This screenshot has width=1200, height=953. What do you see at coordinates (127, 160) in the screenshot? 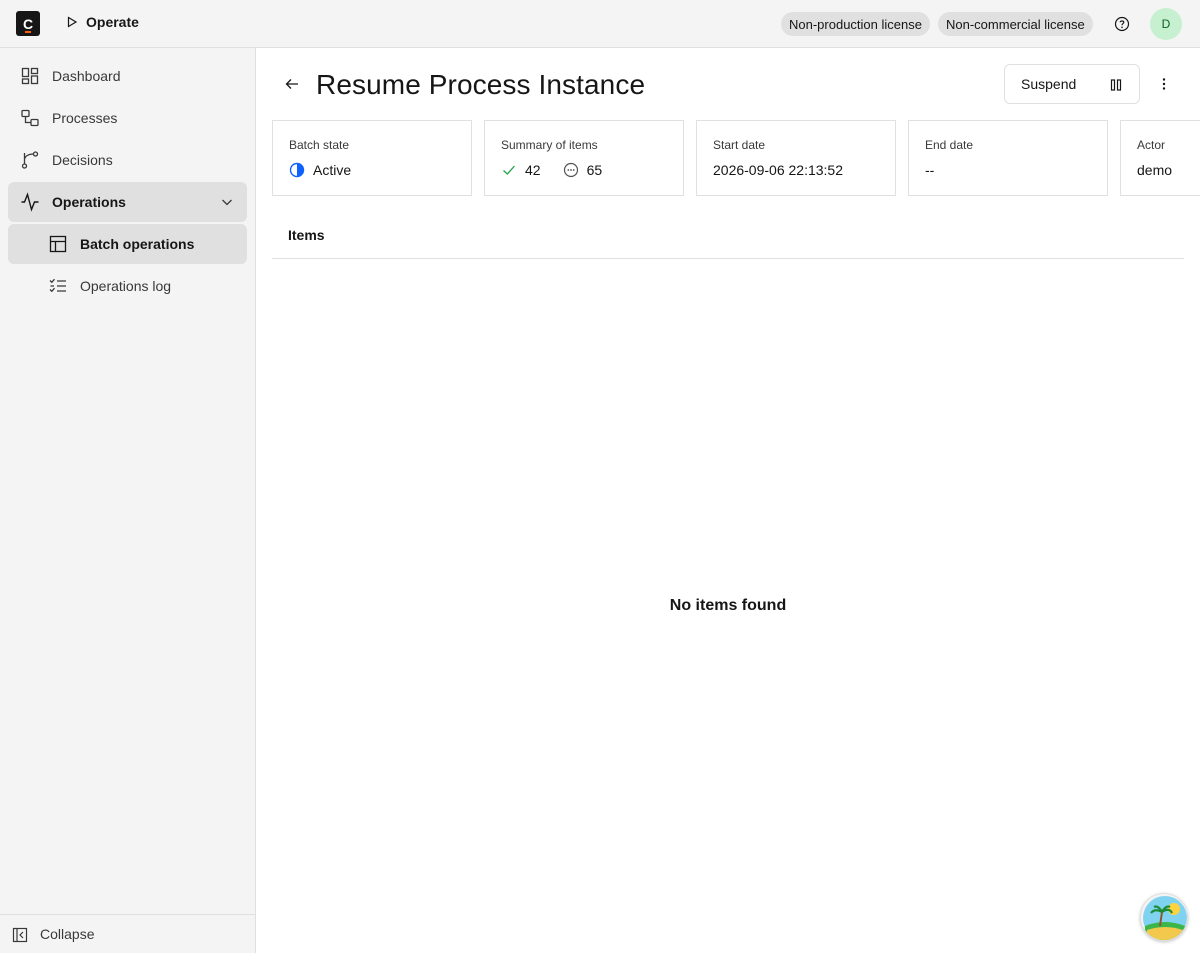
I see `sidebar-item-decisions: Decisions` at bounding box center [127, 160].